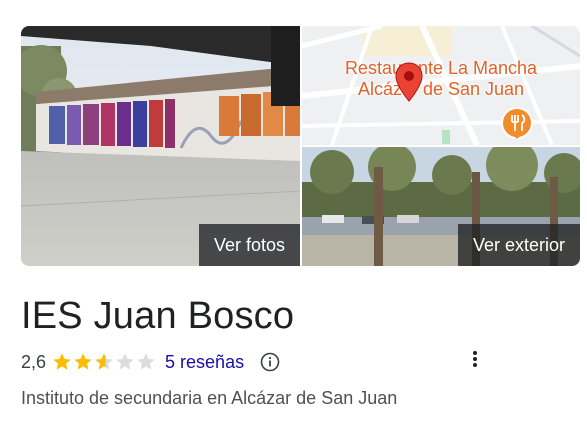  I want to click on reviews-link: 5 reseñas, so click(204, 362).